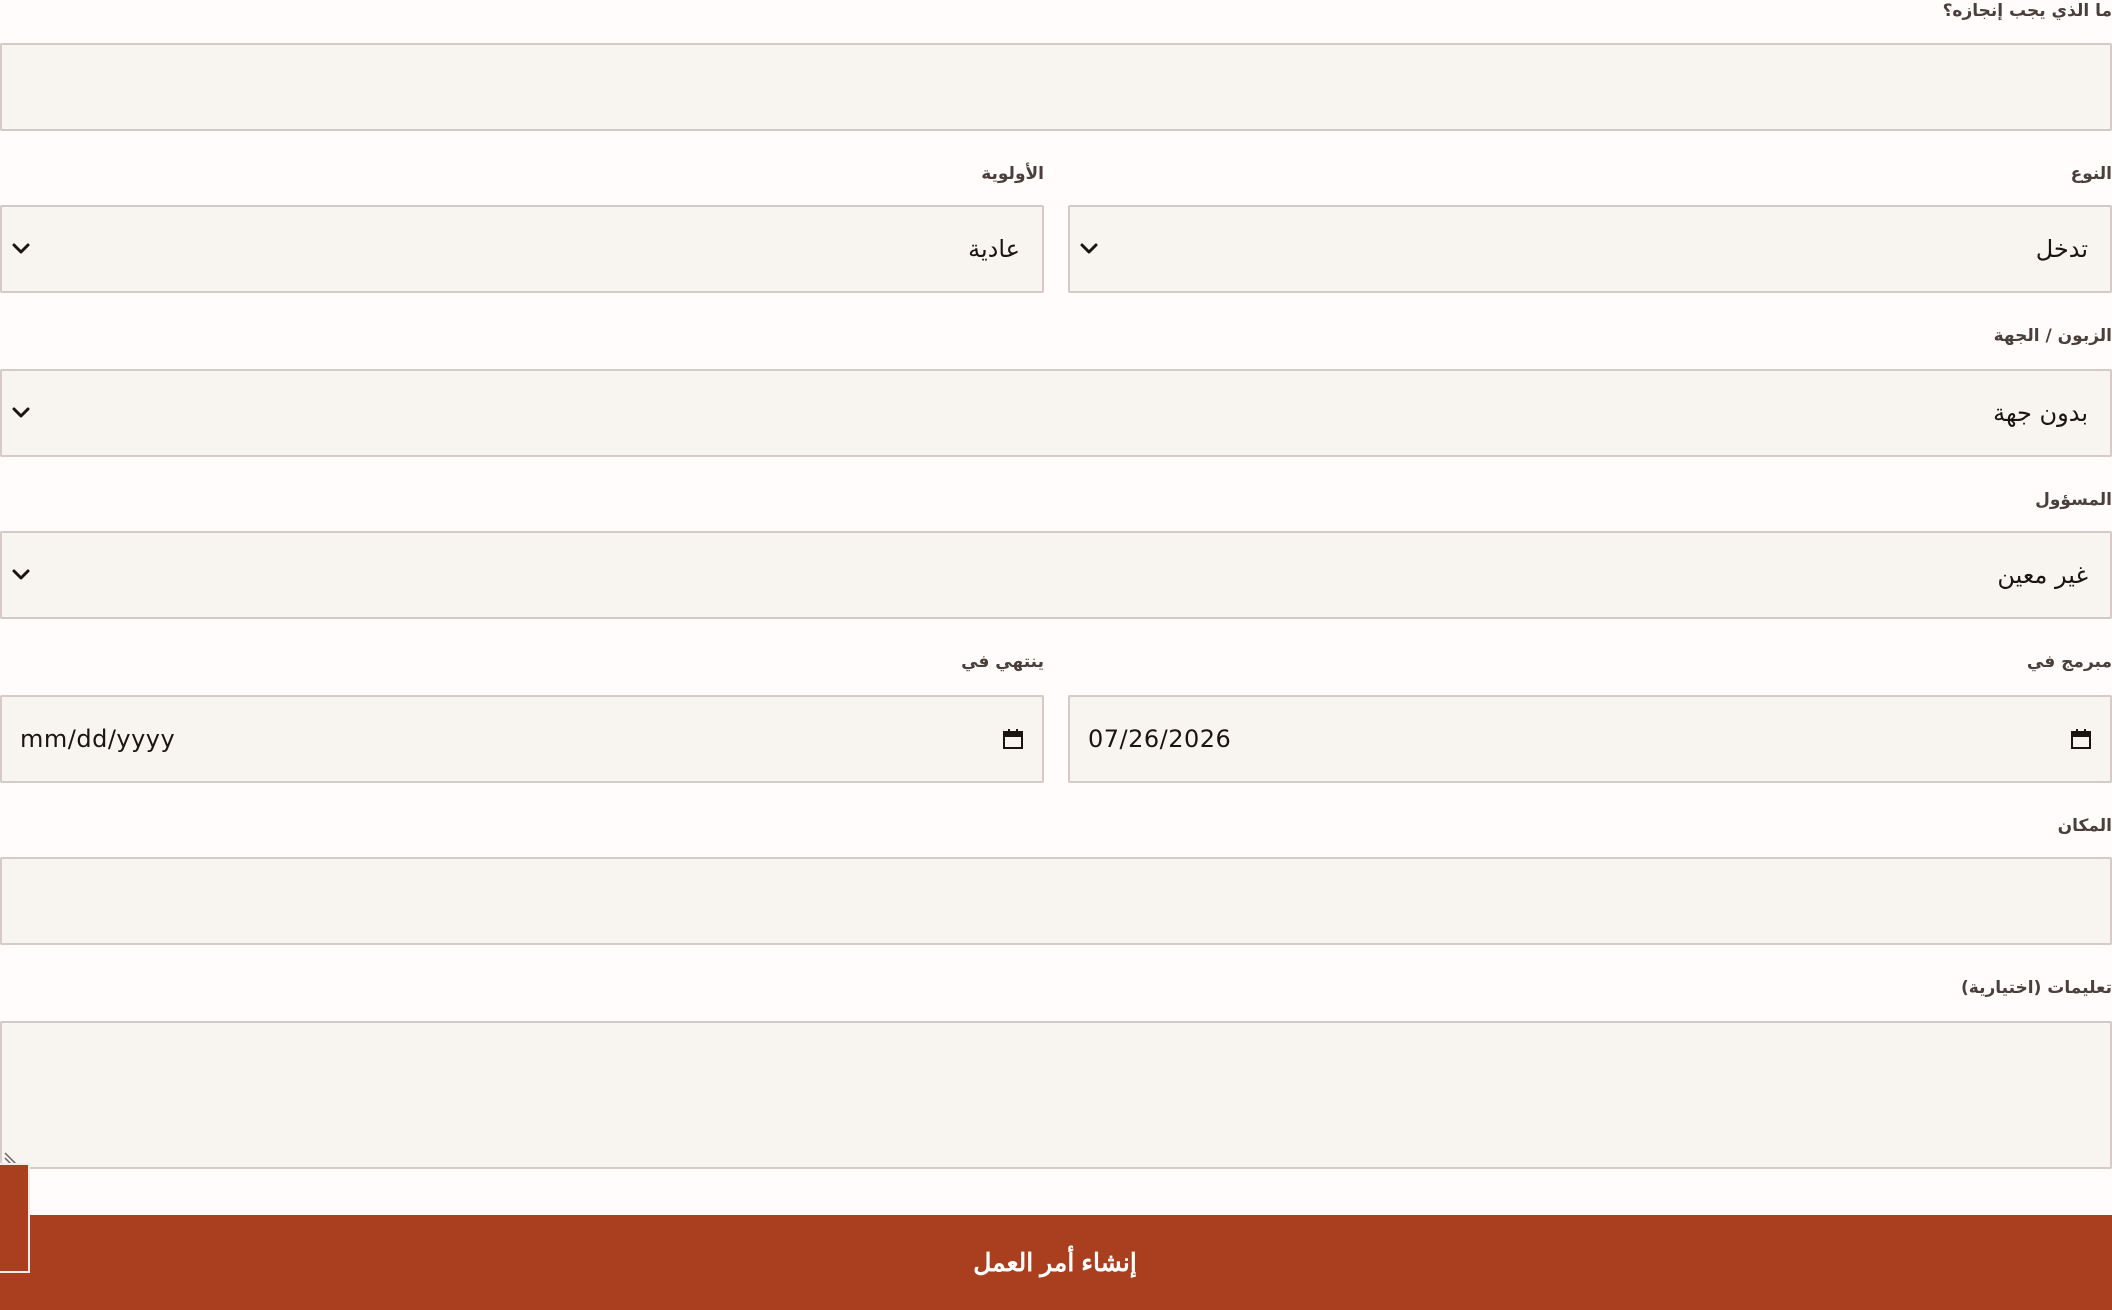 This screenshot has height=1310, width=2112. I want to click on create-work-order-label: إنشاء أمر العمل, so click(1055, 1262).